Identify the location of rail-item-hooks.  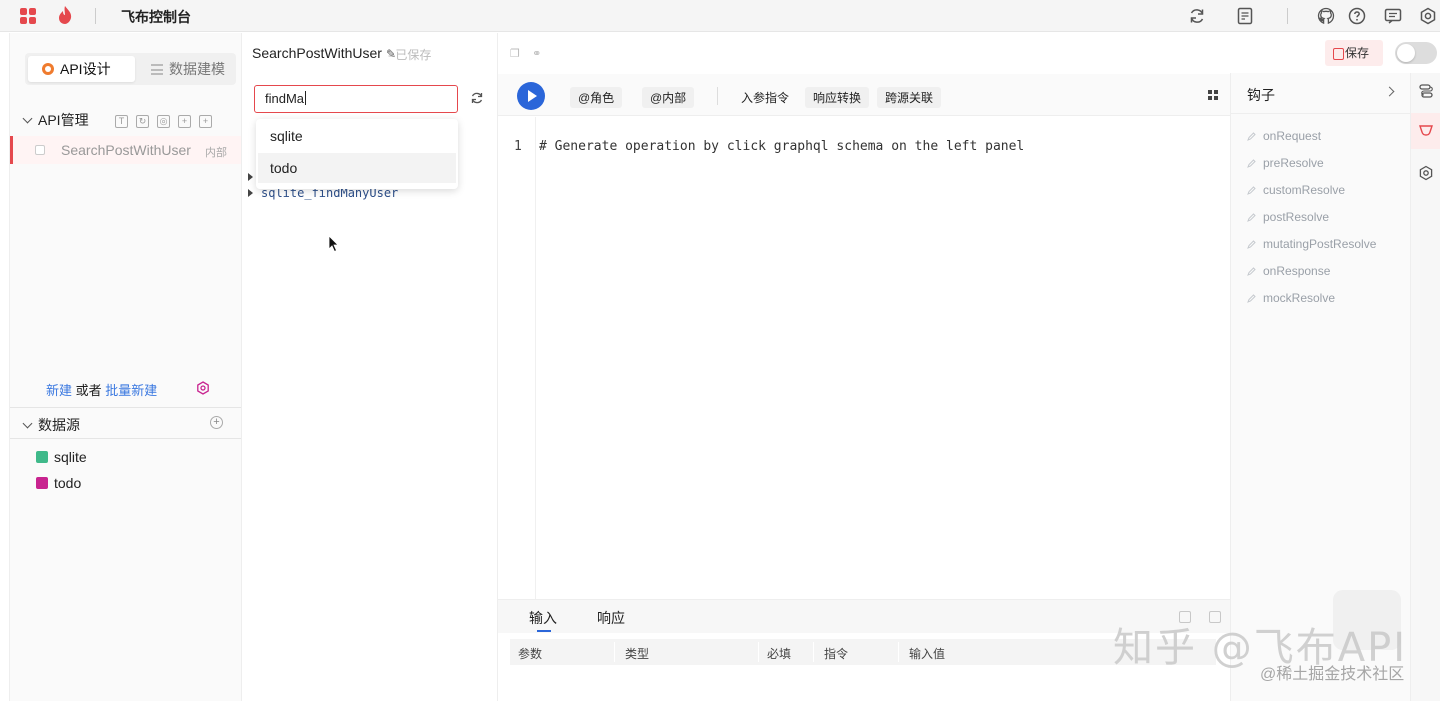
(1425, 131).